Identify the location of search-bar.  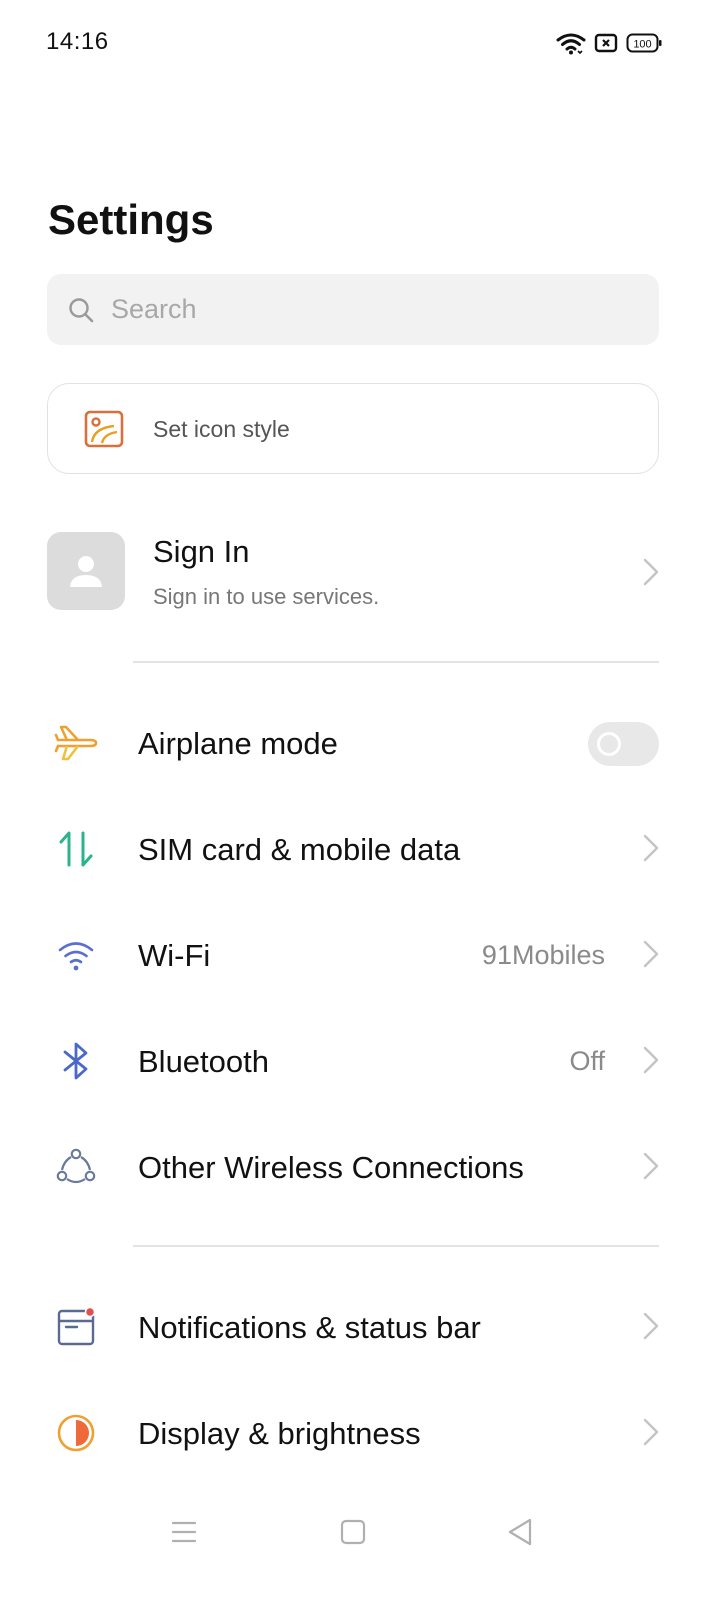
(353, 309).